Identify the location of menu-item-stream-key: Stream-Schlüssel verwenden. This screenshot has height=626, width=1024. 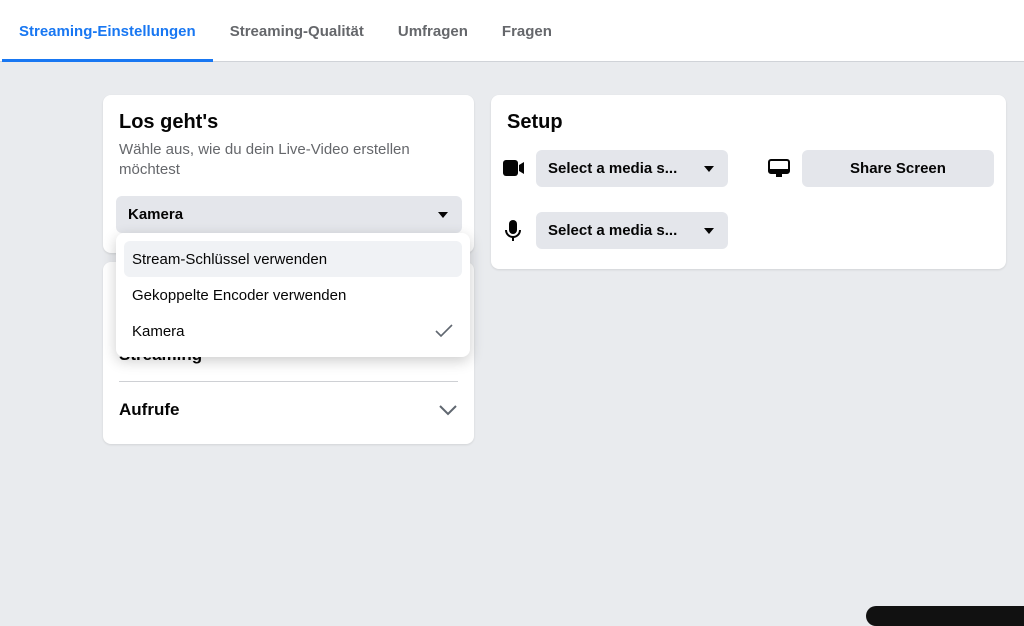
(293, 259).